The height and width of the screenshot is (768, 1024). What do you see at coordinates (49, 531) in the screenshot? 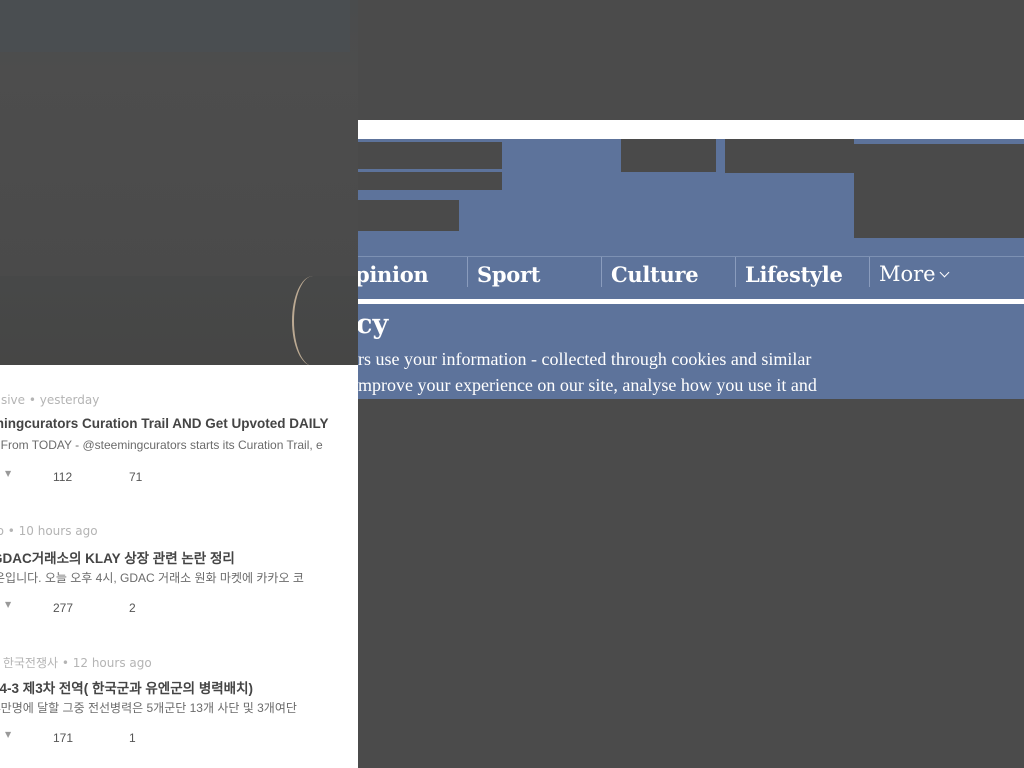
I see `post-meta: co • 10 hours ago` at bounding box center [49, 531].